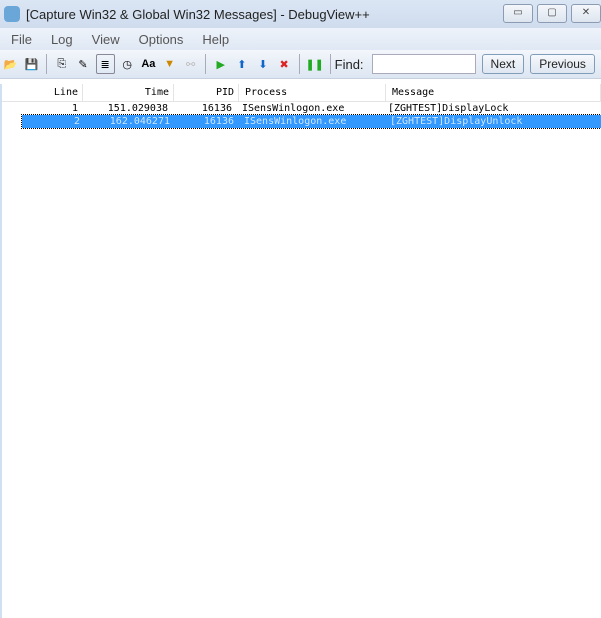 Image resolution: width=601 pixels, height=618 pixels. What do you see at coordinates (349, 64) in the screenshot?
I see `find-label: Find:` at bounding box center [349, 64].